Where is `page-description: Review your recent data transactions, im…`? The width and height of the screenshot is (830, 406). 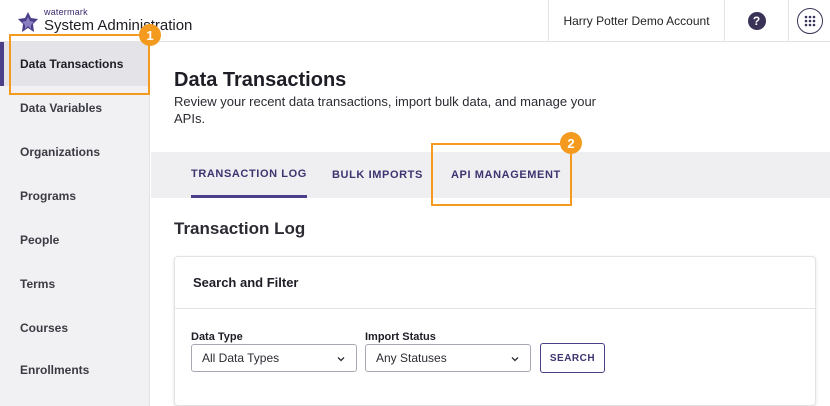 page-description: Review your recent data transactions, im… is located at coordinates (385, 110).